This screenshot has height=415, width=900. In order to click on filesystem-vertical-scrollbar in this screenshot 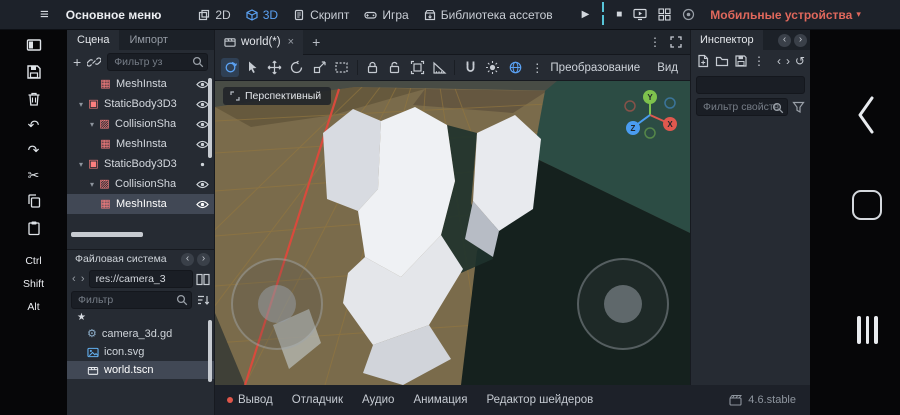, I will do `click(210, 351)`.